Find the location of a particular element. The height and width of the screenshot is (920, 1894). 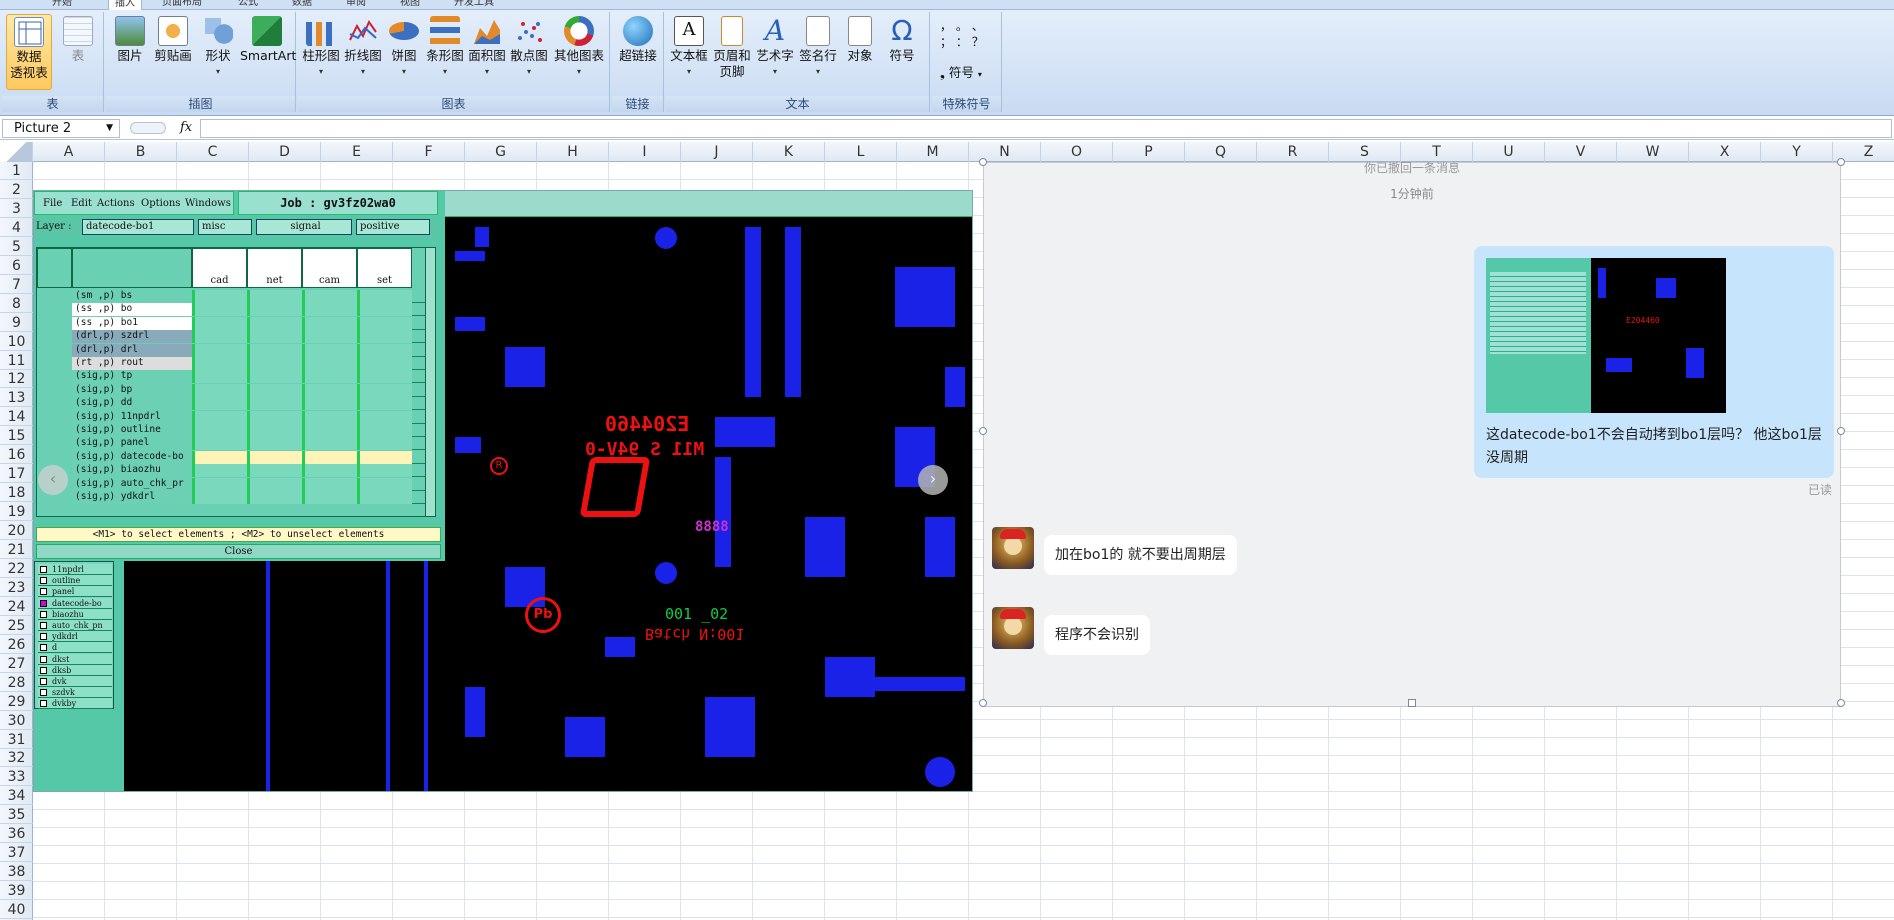

cam-dropdown-positive: positive is located at coordinates (393, 227).